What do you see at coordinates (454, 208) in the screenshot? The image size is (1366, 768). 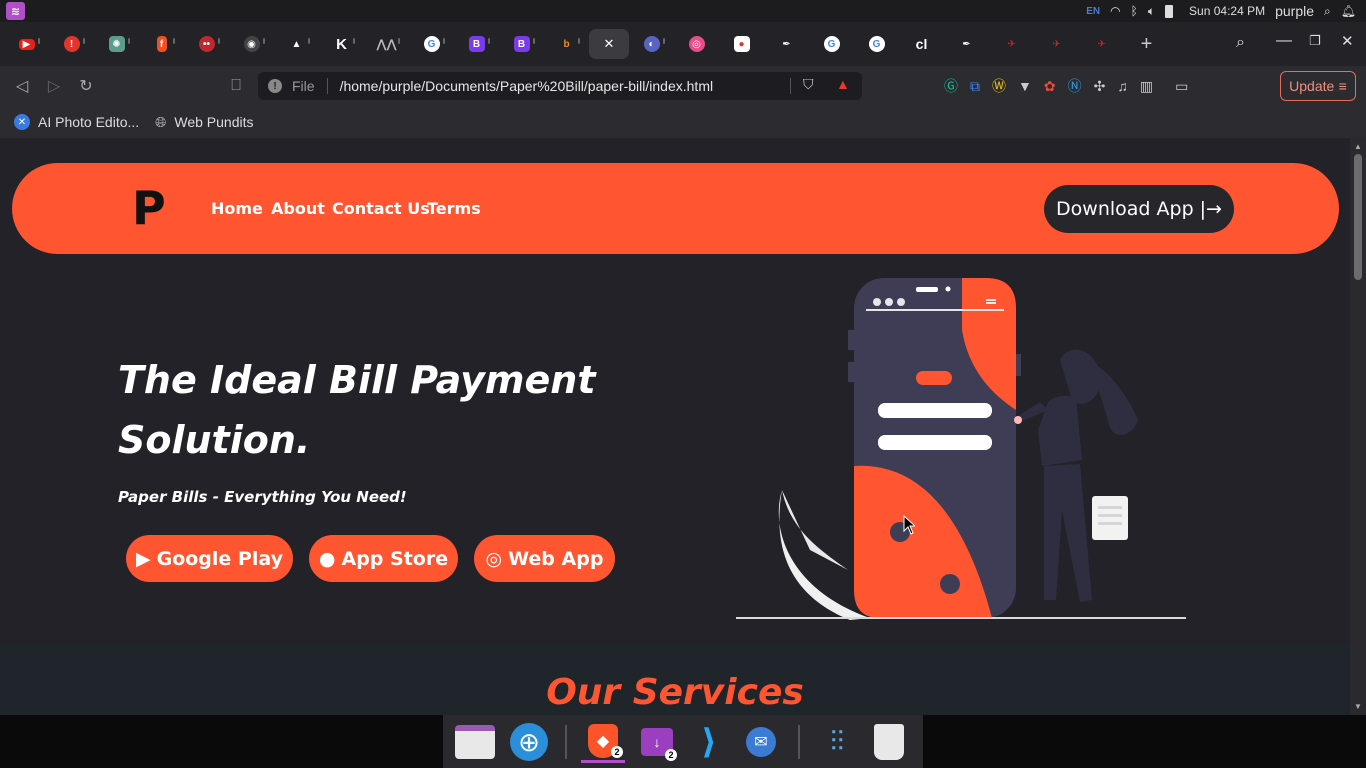 I see `nav-terms: Terms` at bounding box center [454, 208].